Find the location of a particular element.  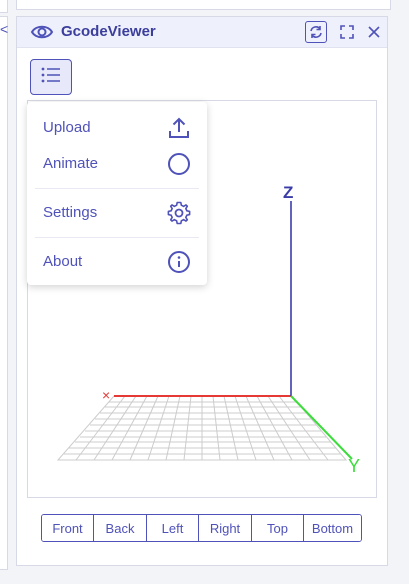

gear-icon is located at coordinates (179, 213).